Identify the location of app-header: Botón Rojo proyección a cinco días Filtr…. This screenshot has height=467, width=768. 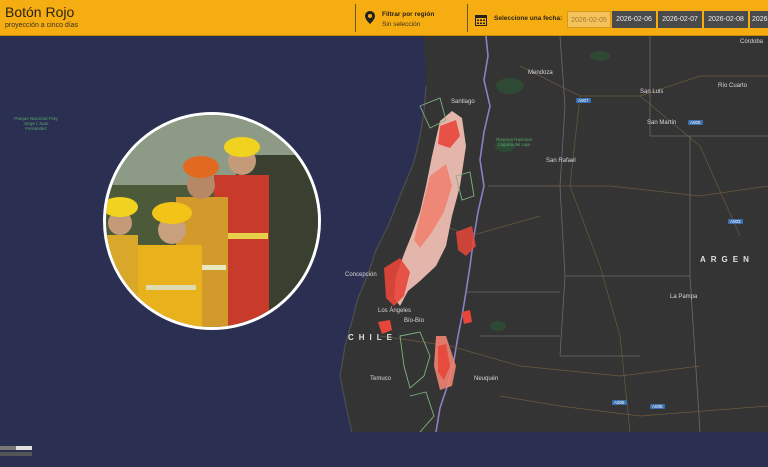
(384, 18).